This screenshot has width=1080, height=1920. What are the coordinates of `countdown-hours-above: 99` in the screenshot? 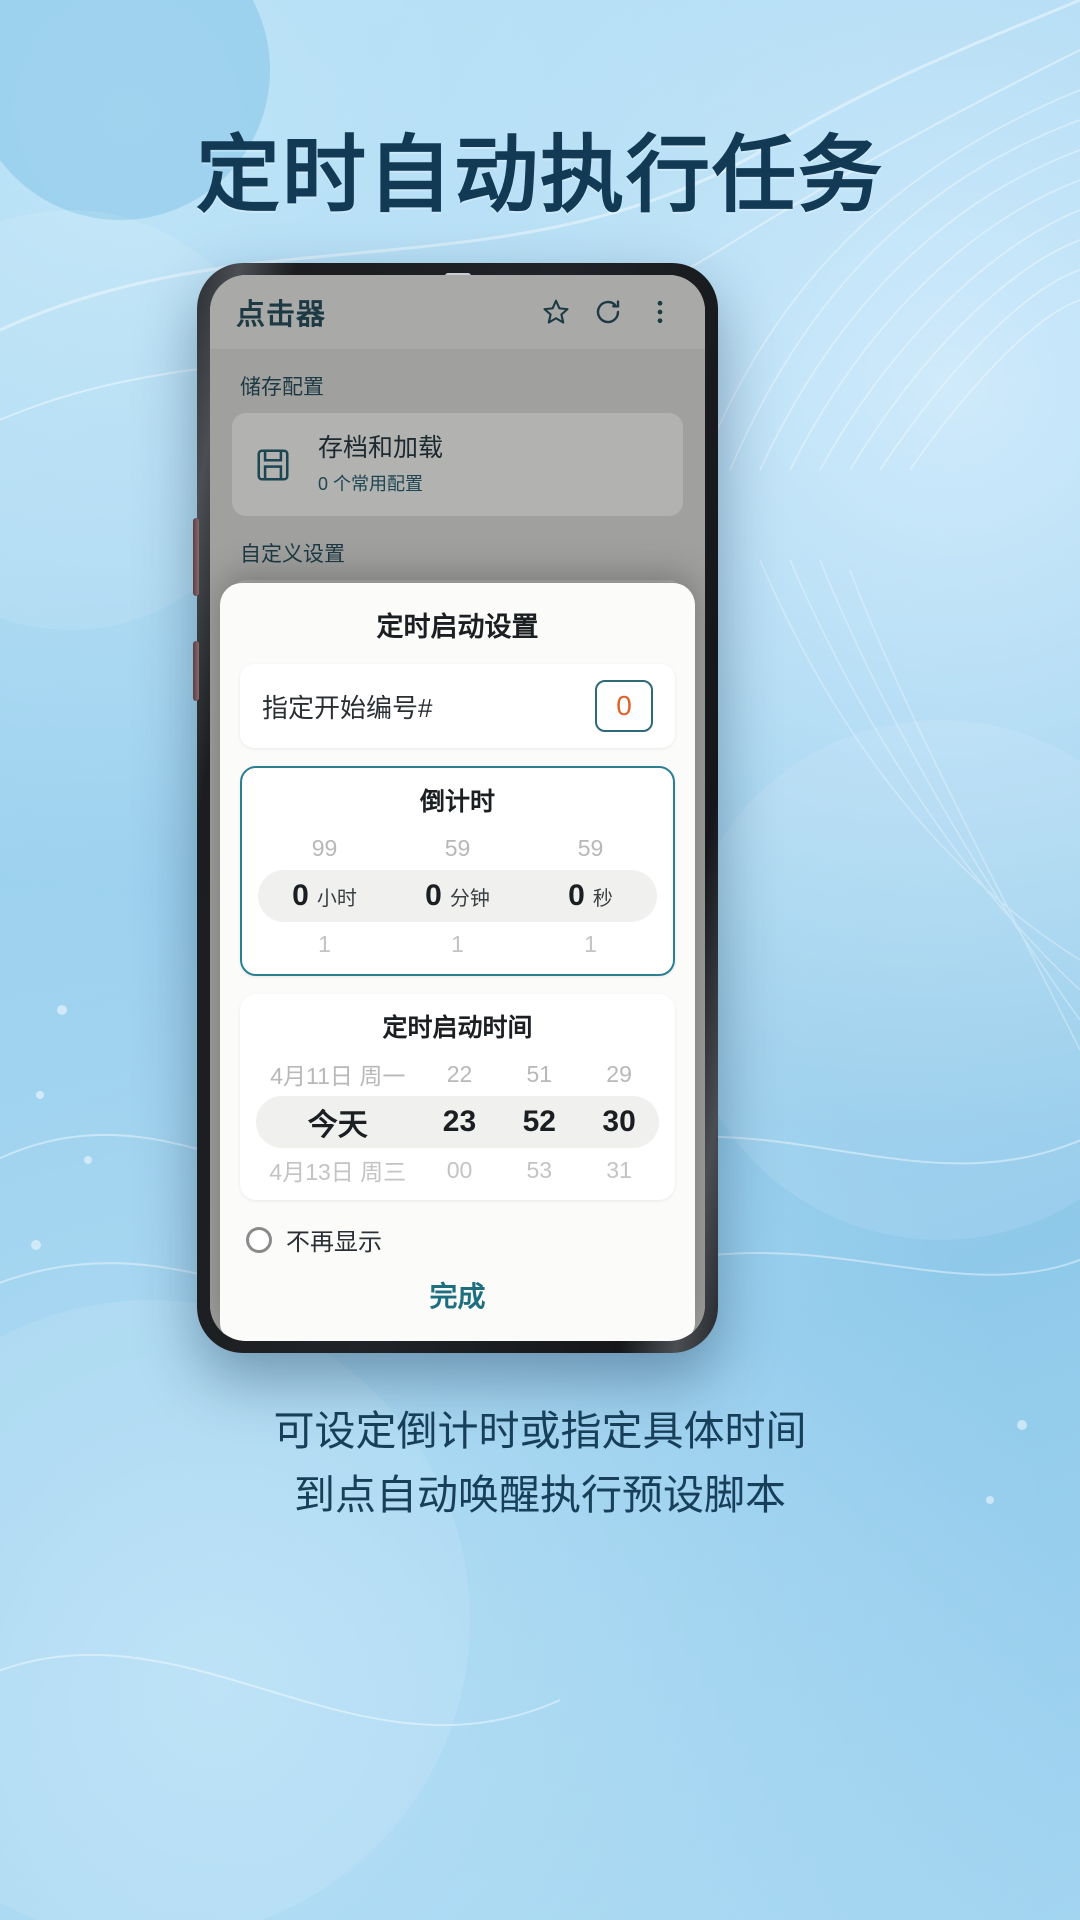 It's located at (324, 848).